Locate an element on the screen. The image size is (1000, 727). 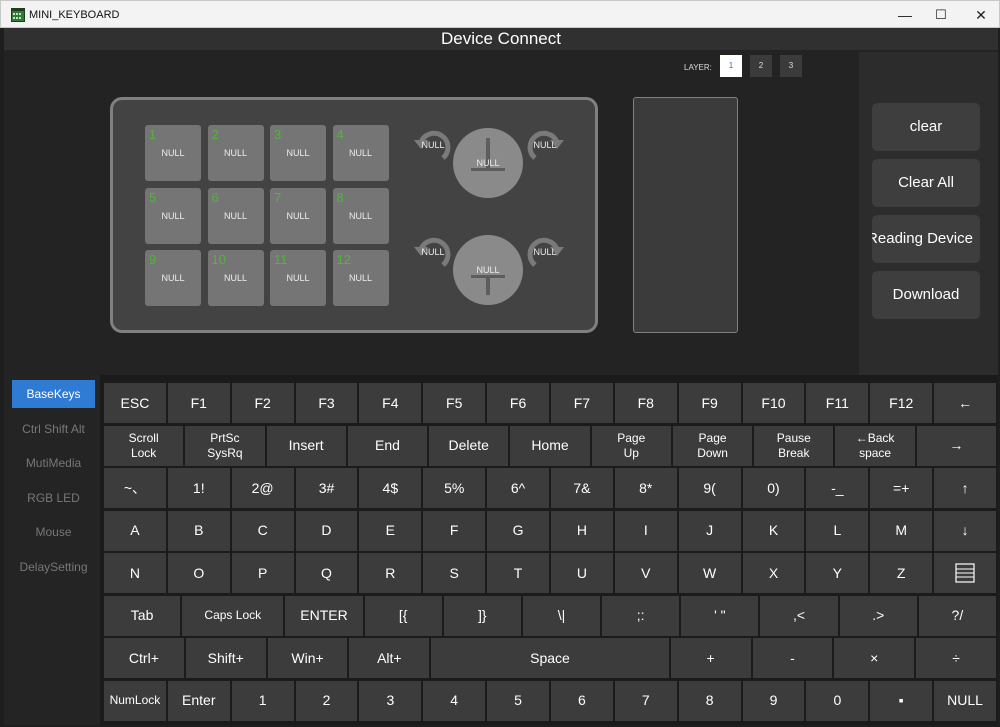
key-2: 2@ is located at coordinates (262, 488).